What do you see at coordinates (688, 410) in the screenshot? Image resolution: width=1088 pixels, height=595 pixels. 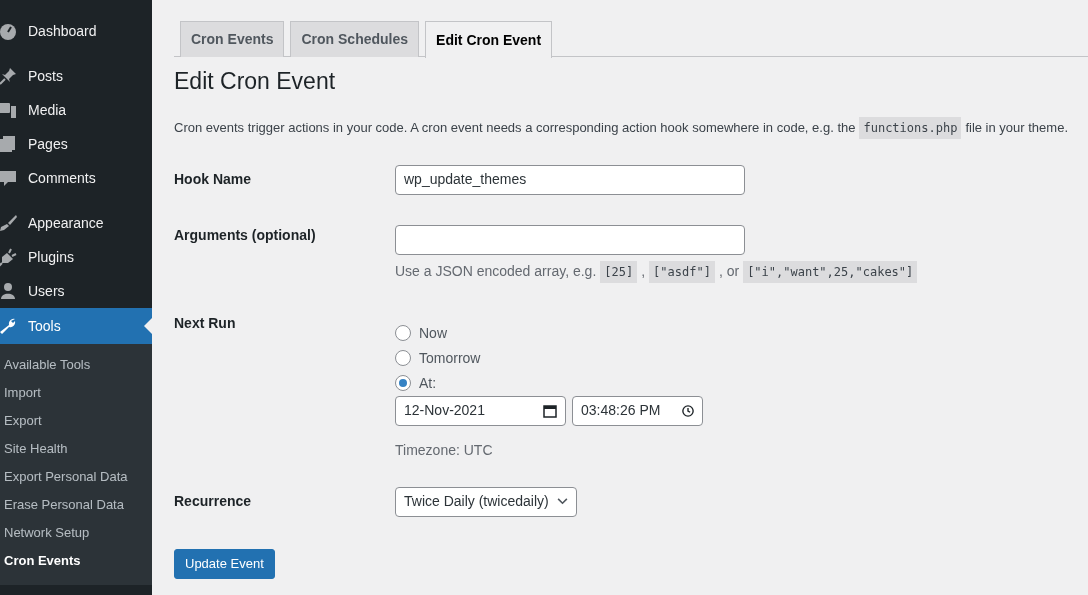 I see `clock-icon` at bounding box center [688, 410].